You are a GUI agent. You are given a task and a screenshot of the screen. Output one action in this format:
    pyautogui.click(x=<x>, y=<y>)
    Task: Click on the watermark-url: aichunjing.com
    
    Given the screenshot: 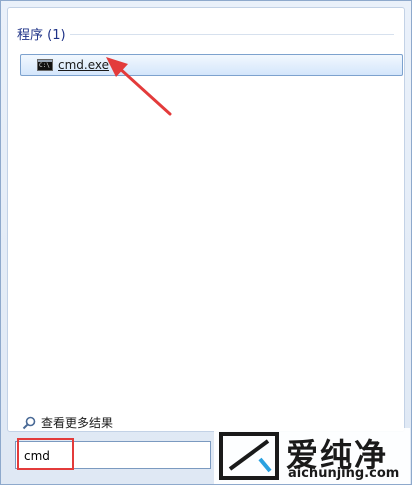 What is the action you would take?
    pyautogui.click(x=344, y=473)
    